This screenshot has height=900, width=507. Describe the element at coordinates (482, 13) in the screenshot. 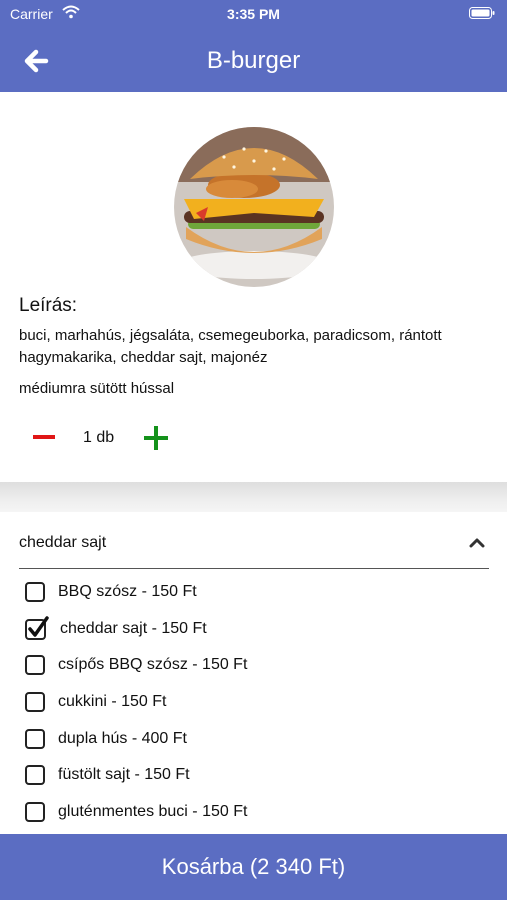

I see `battery-icon` at that location.